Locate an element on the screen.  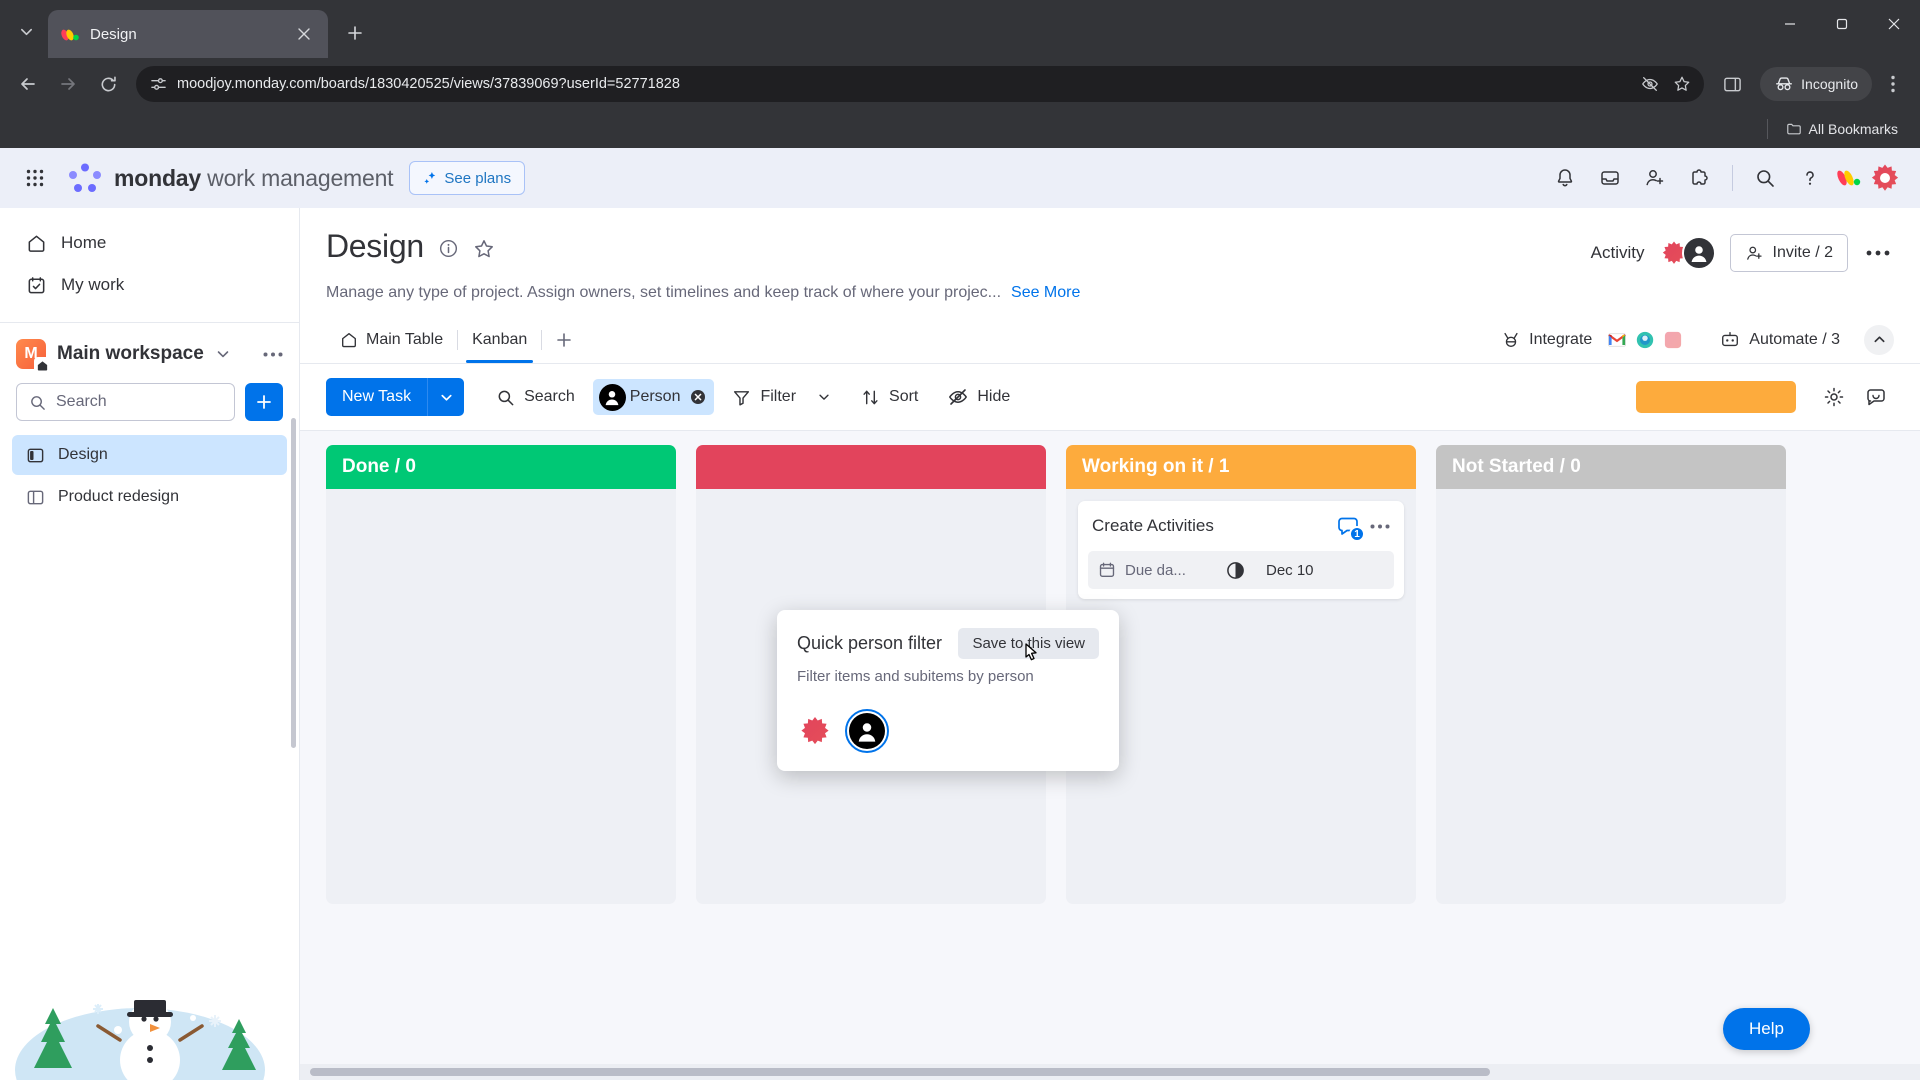
incognito-indicator: Incognito is located at coordinates (1816, 84).